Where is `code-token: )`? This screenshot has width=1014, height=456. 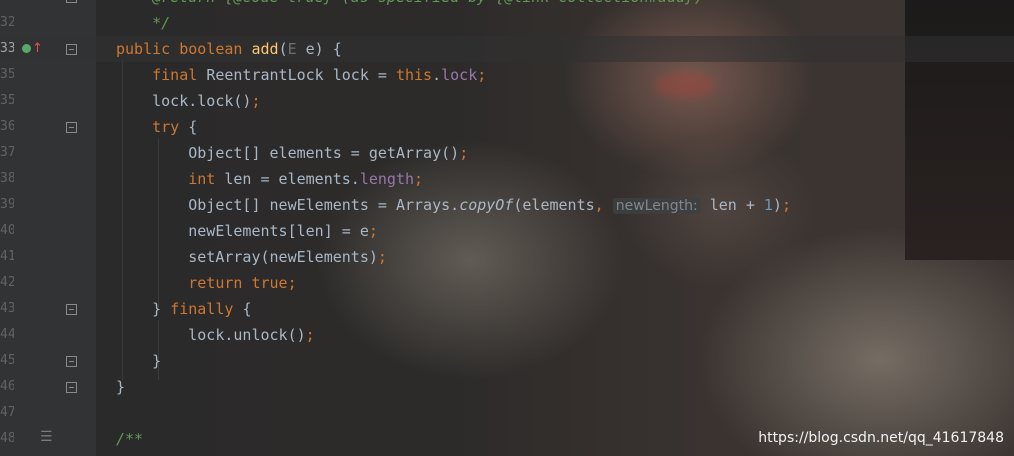 code-token: ) is located at coordinates (777, 205).